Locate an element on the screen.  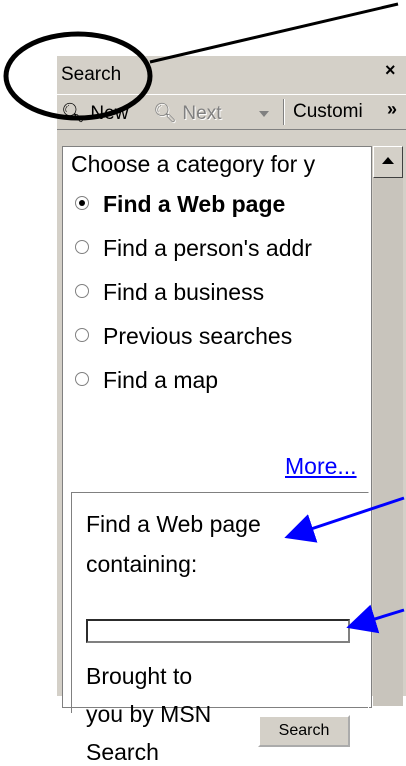
callout-pointer-line is located at coordinates (274, 33).